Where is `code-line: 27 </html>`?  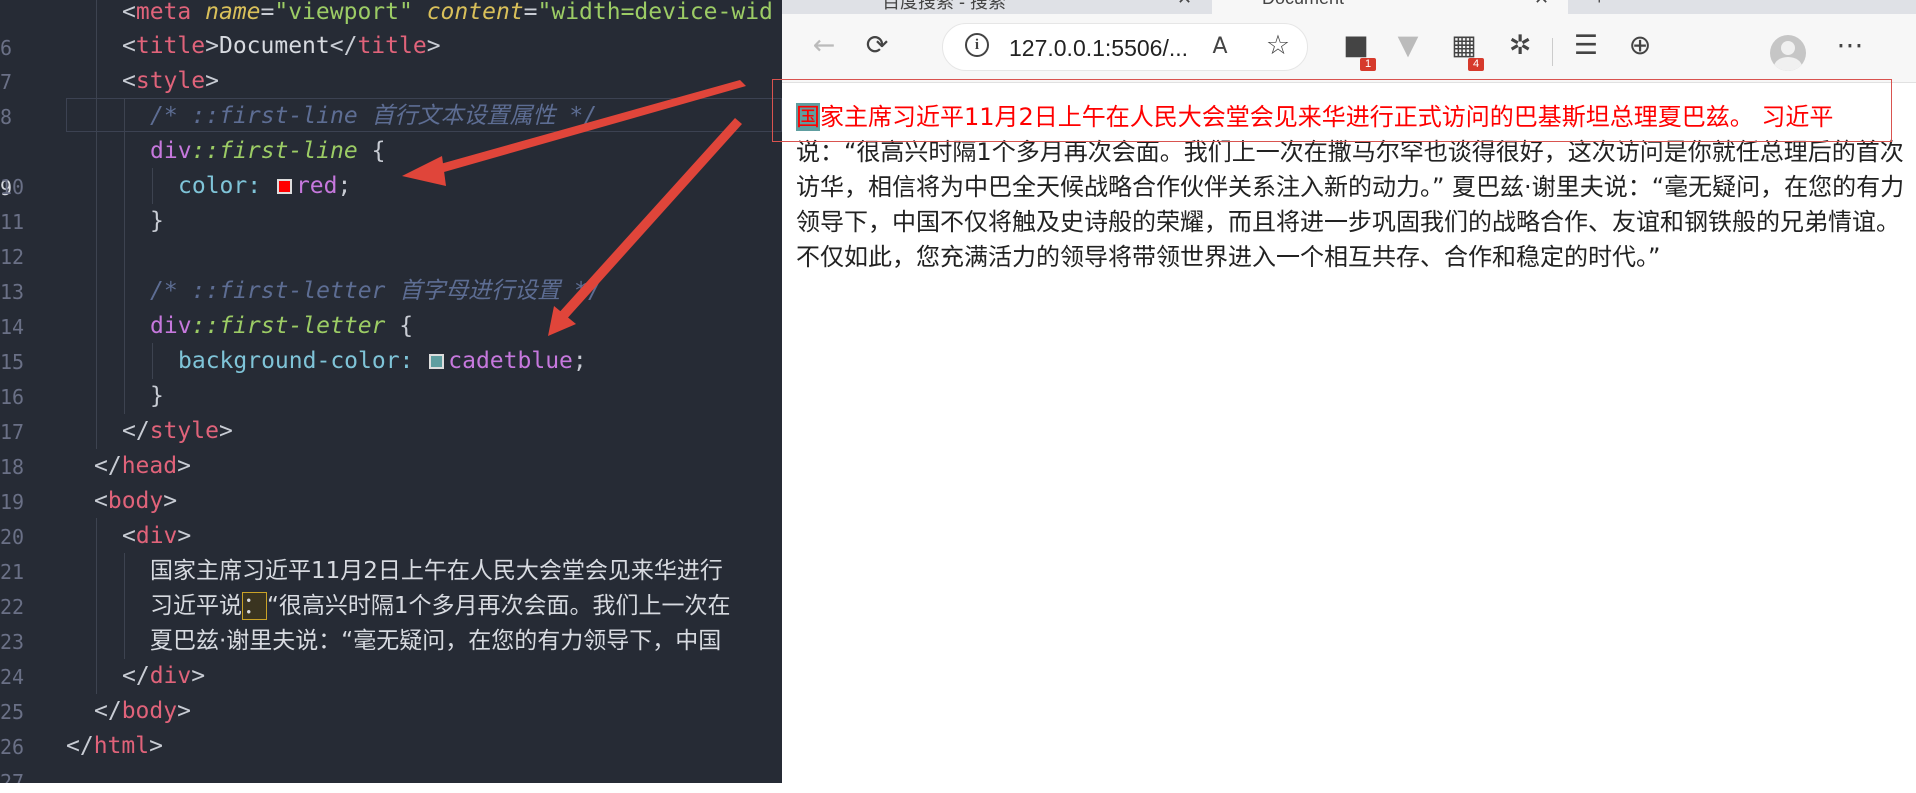 code-line: 27 </html> is located at coordinates (391, 755).